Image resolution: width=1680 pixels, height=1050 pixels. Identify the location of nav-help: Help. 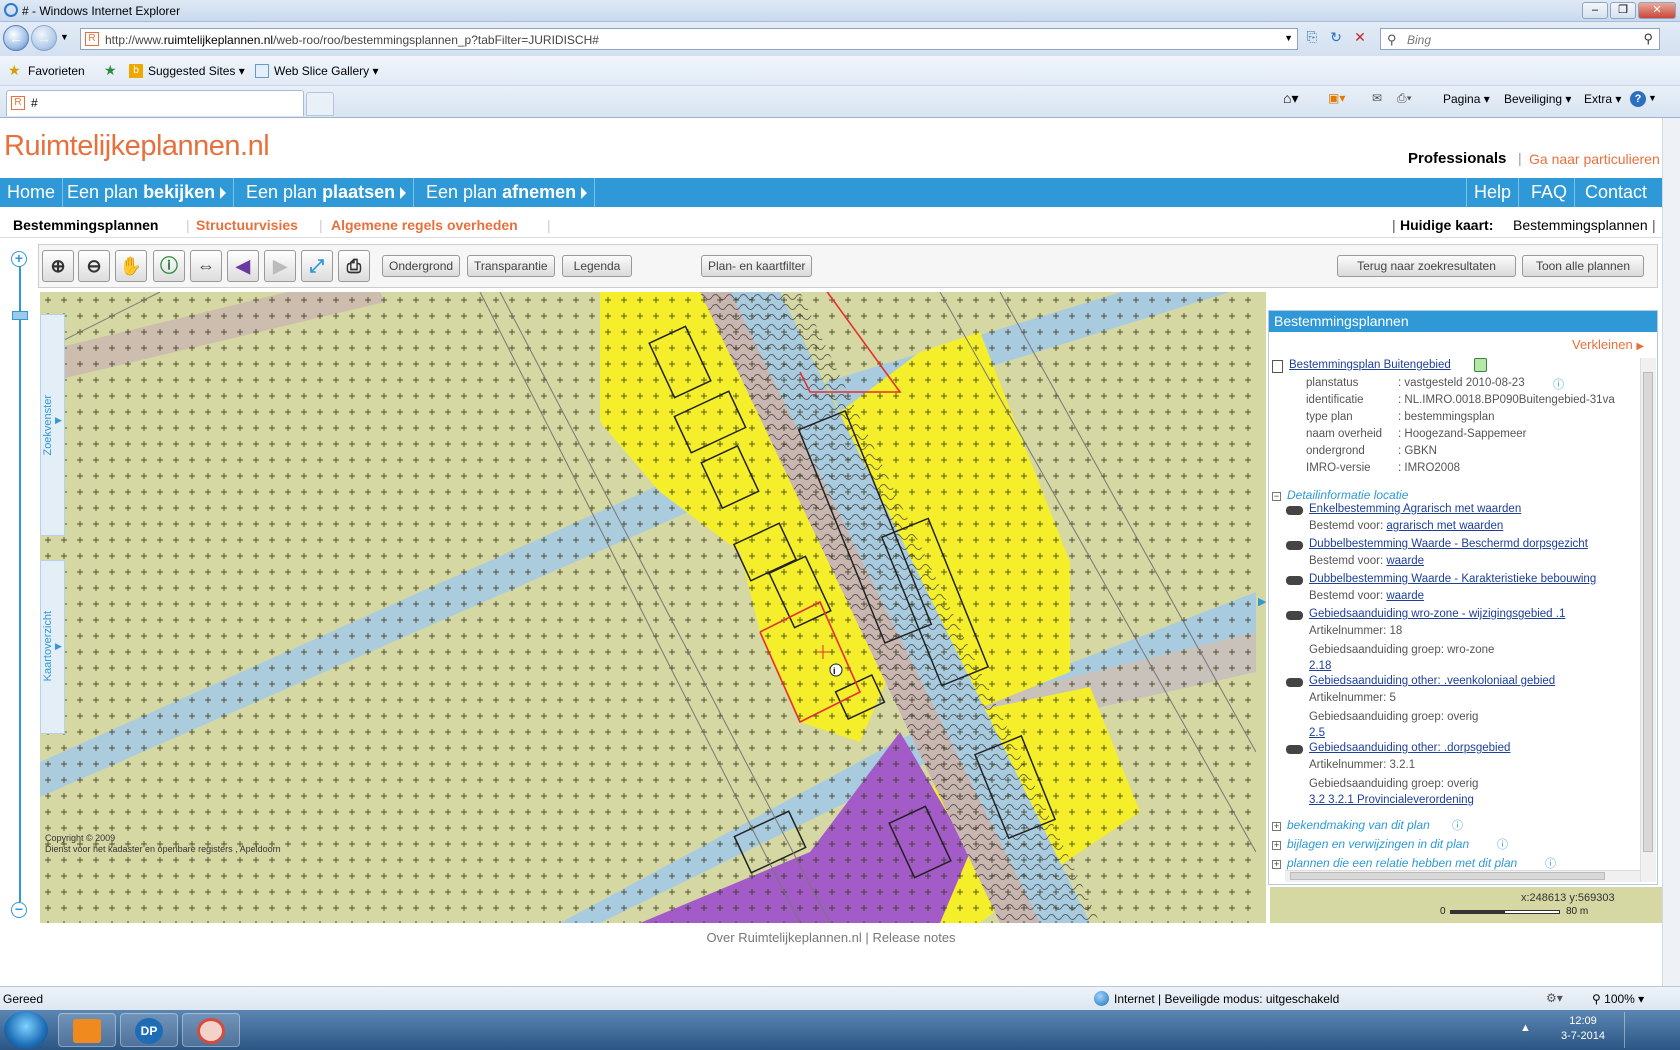
(1493, 192).